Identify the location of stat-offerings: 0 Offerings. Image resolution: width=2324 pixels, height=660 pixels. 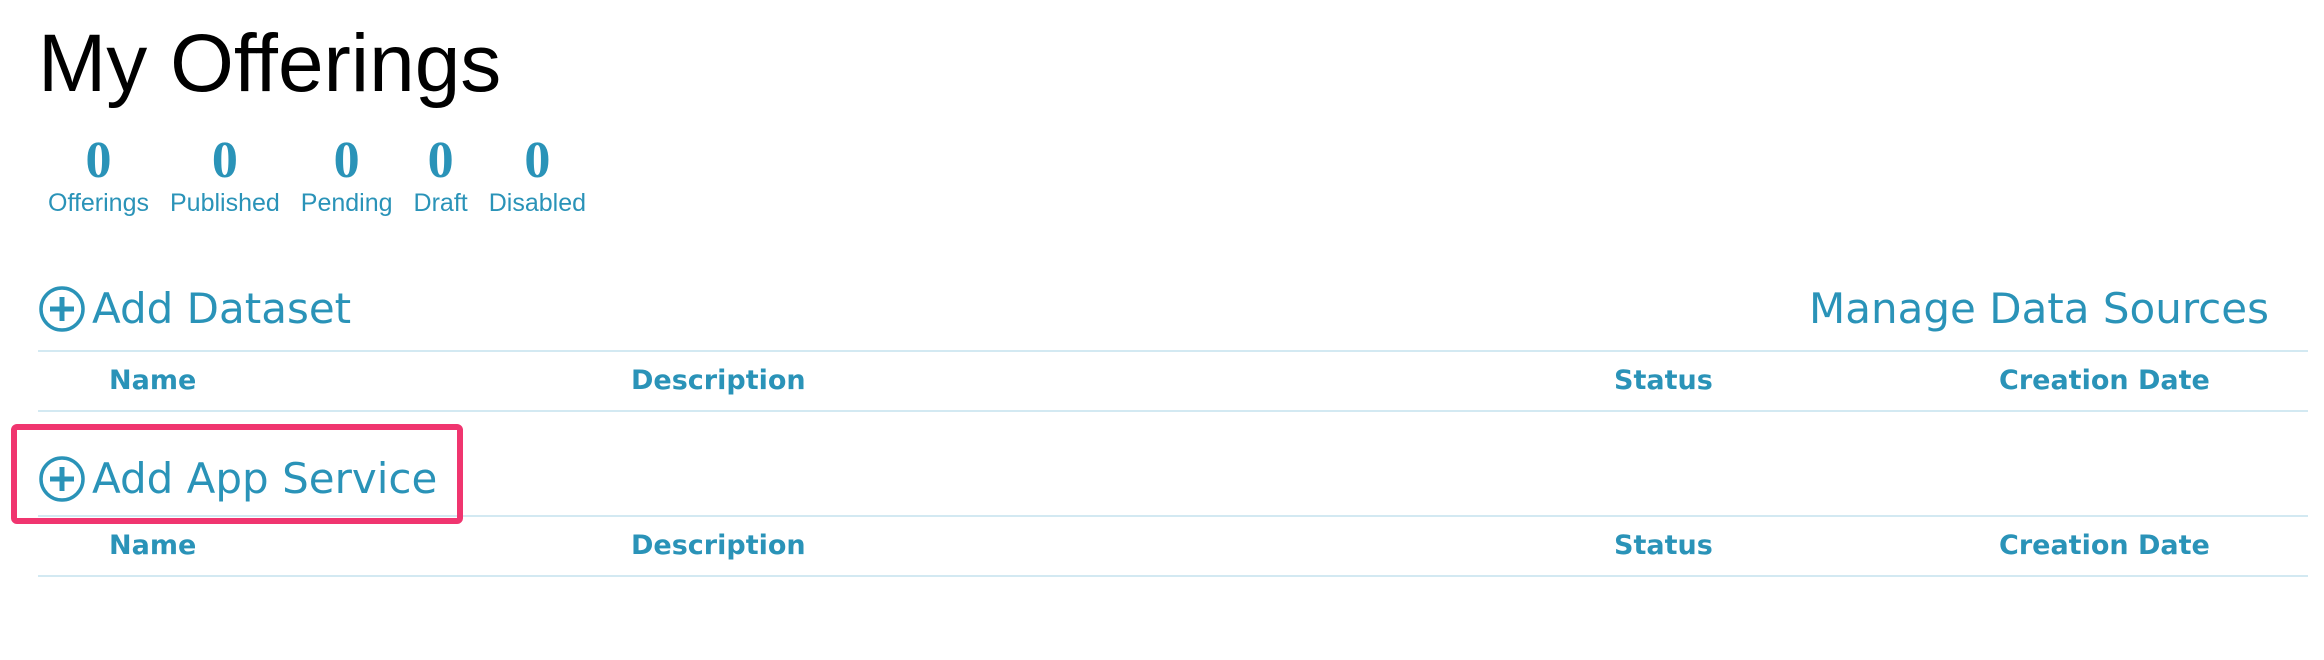
(98, 175).